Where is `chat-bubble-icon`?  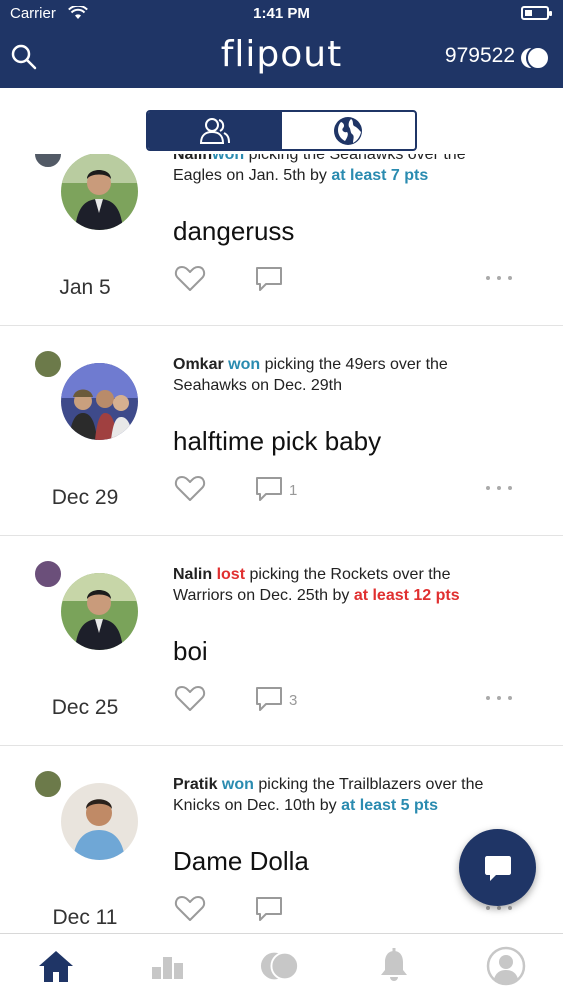
chat-bubble-icon is located at coordinates (497, 868).